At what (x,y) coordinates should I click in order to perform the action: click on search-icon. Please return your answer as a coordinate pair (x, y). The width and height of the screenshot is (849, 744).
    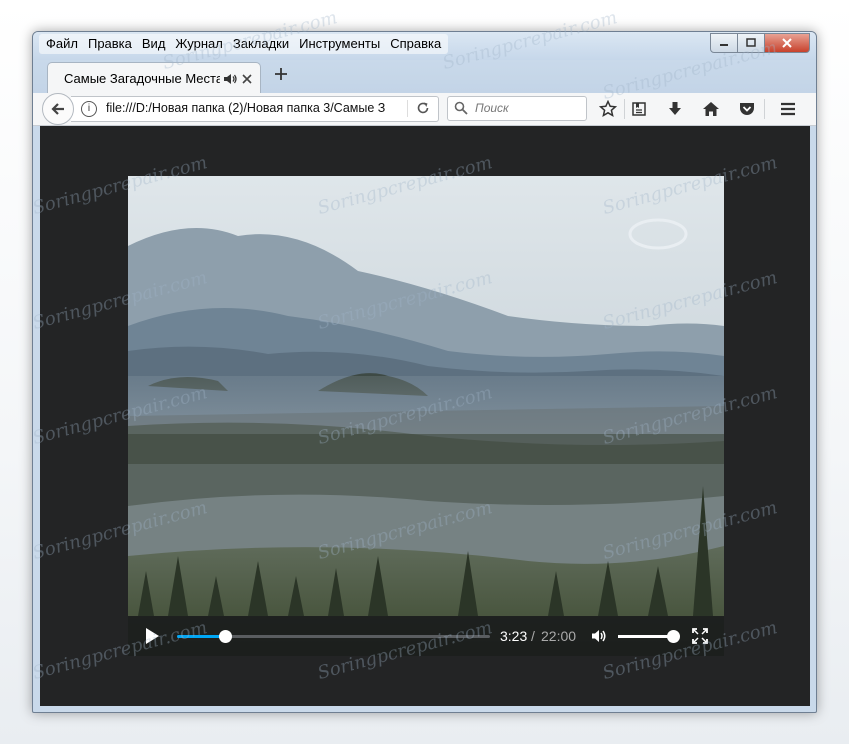
    Looking at the image, I should click on (461, 108).